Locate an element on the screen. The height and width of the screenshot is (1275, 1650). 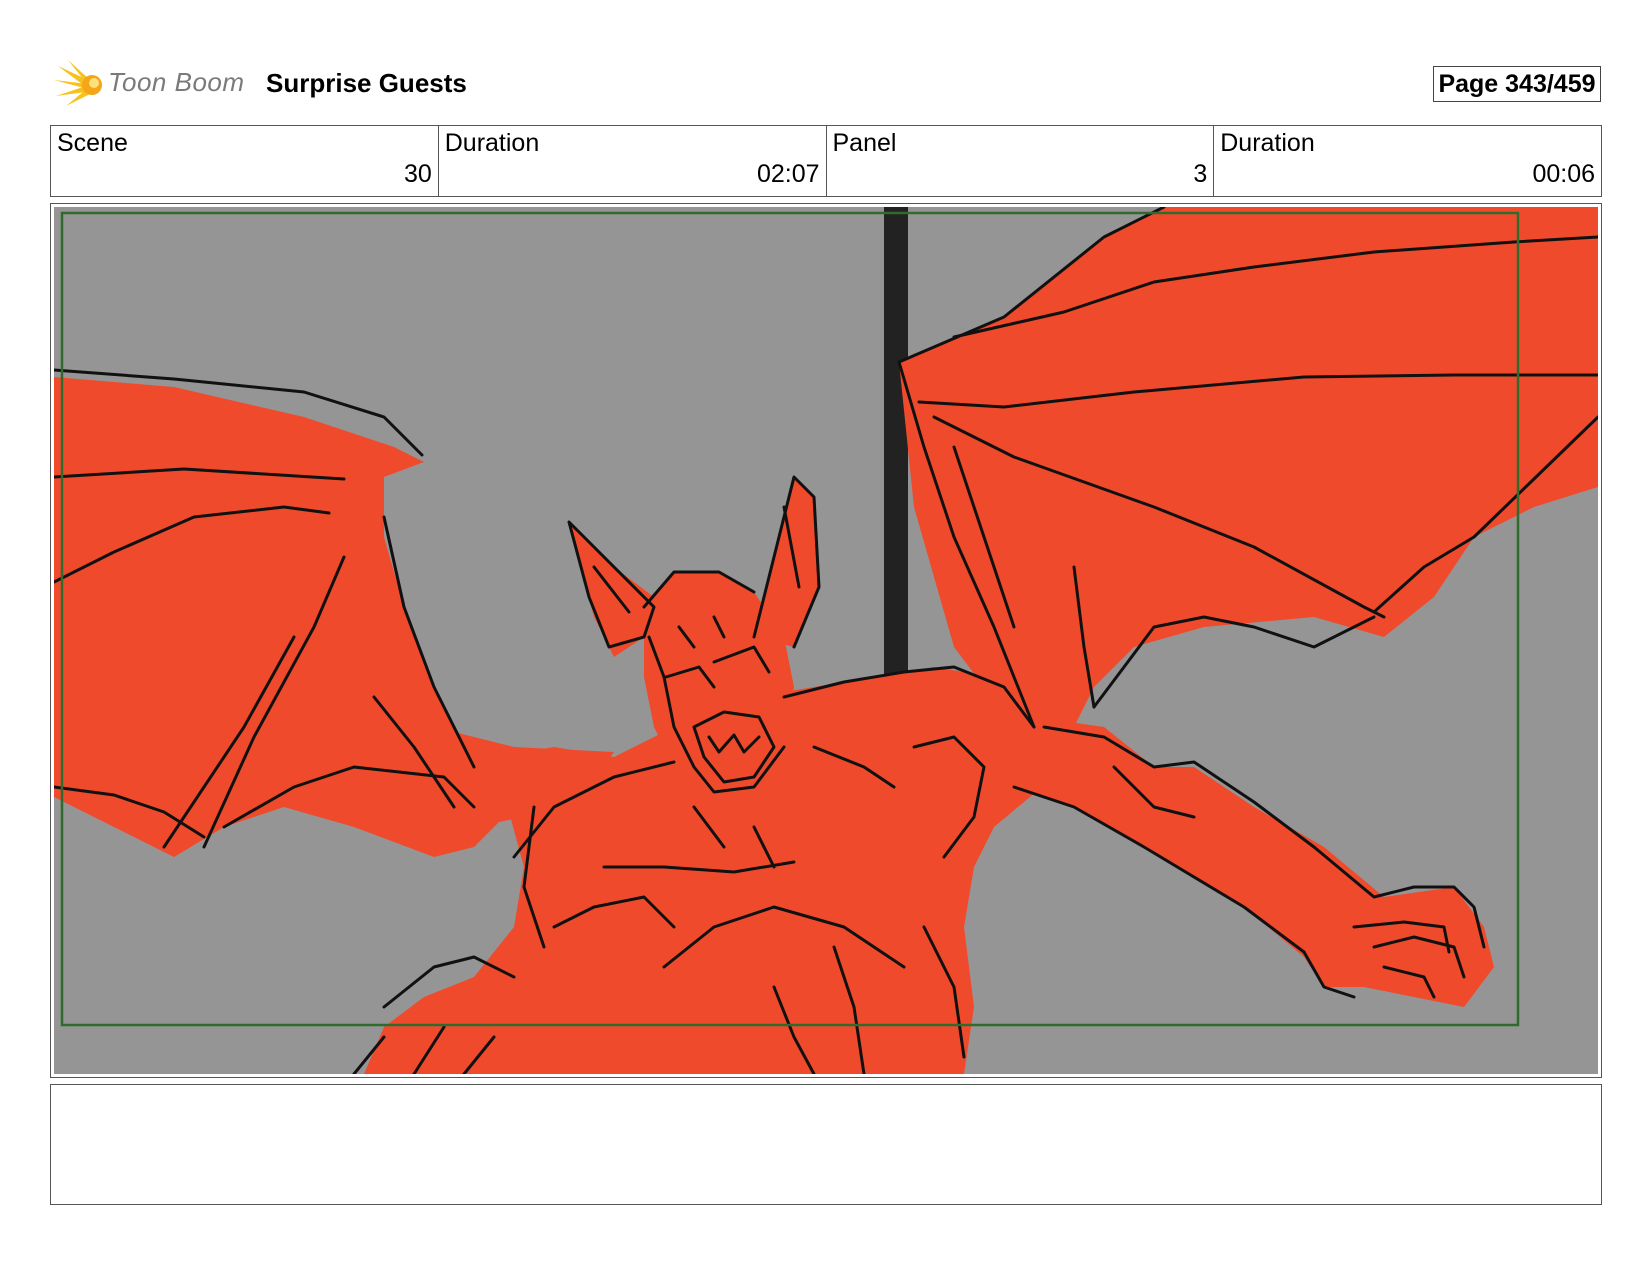
toon-boom-logo: Toon Boom is located at coordinates (152, 84).